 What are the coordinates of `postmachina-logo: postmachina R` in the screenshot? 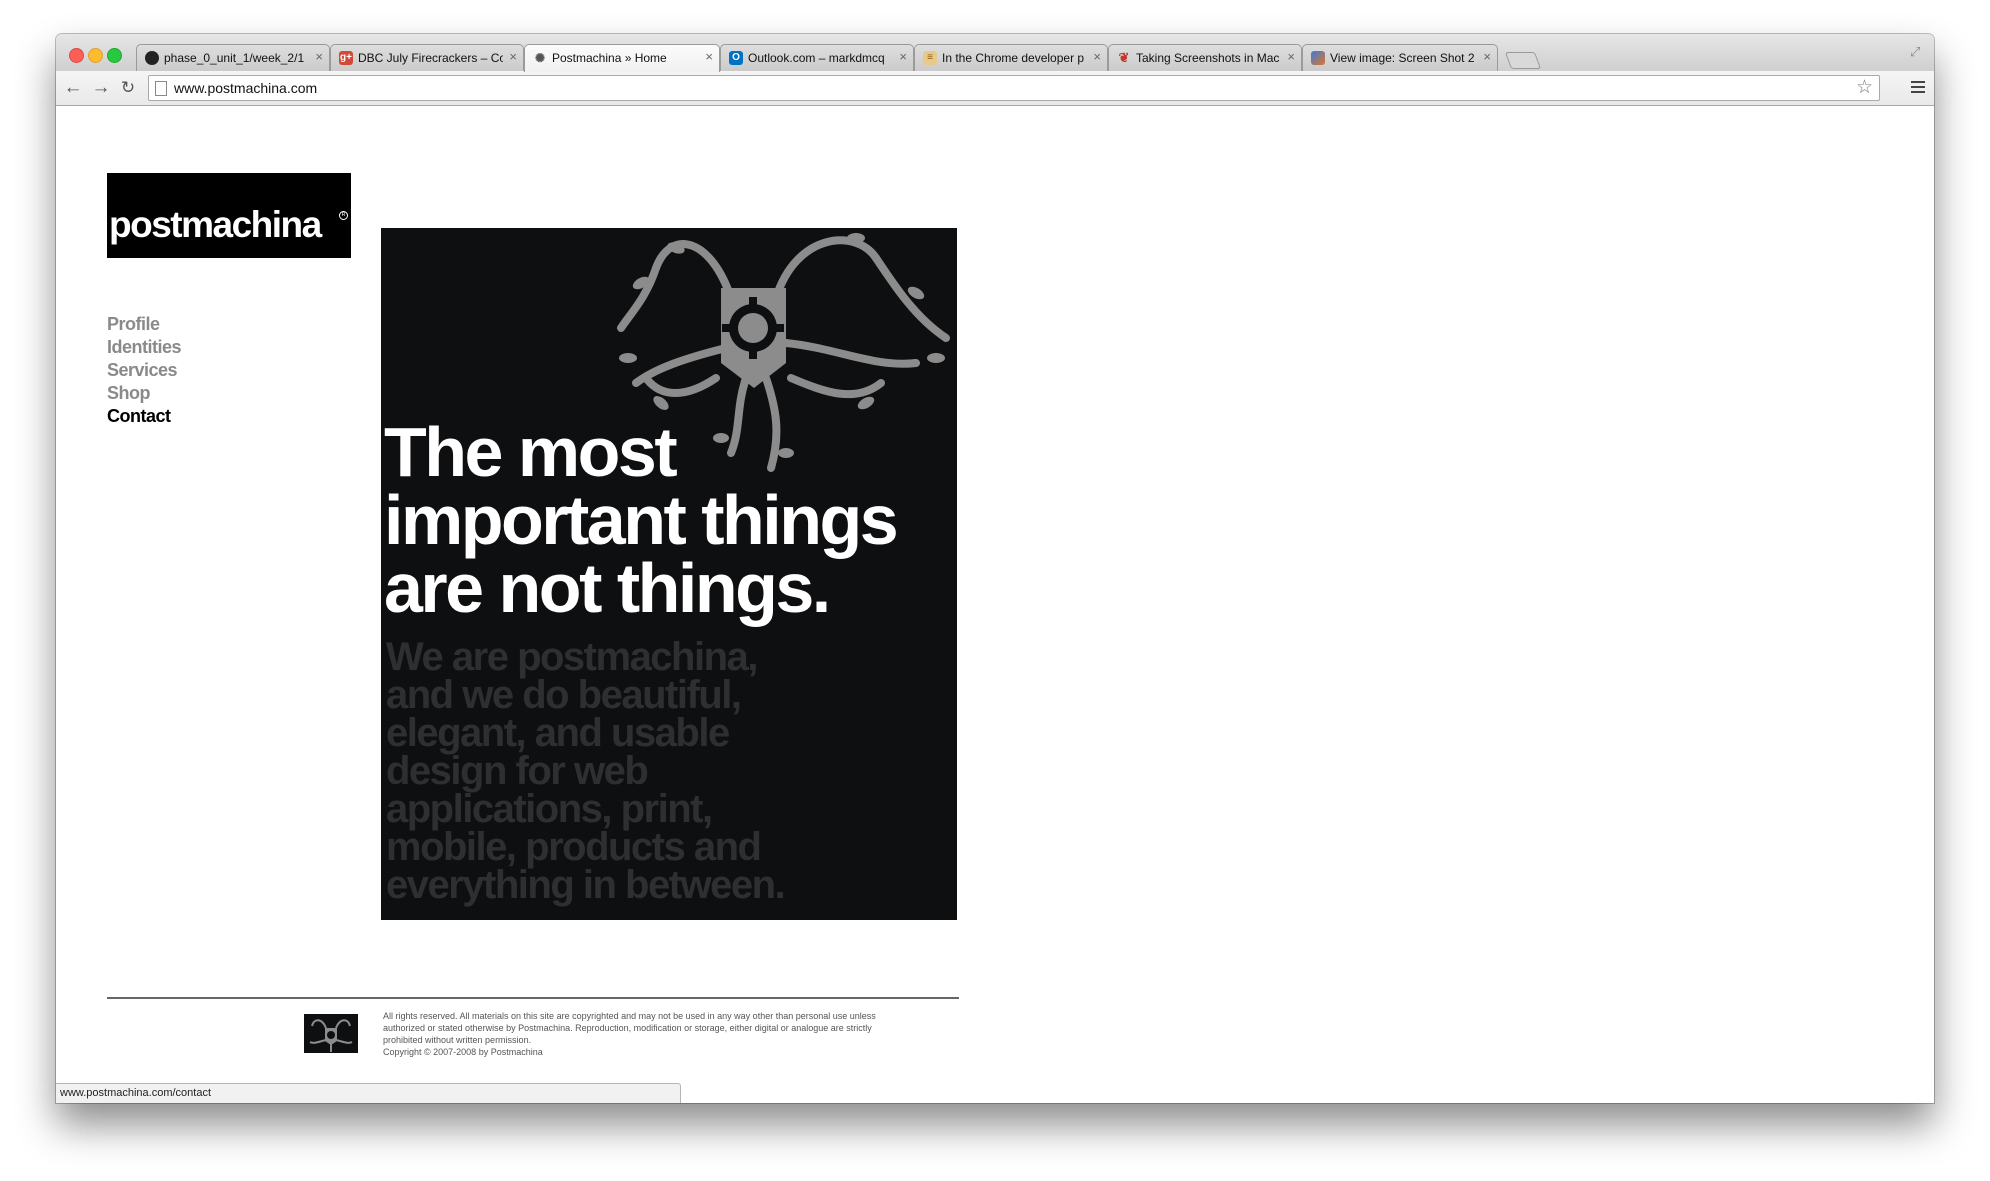 It's located at (229, 215).